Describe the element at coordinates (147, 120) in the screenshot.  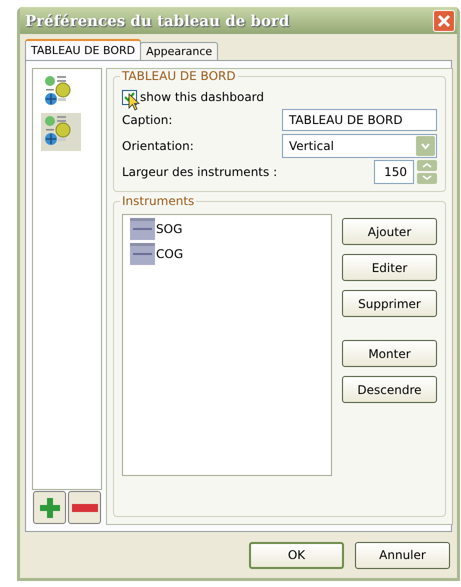
I see `field-label: Caption:` at that location.